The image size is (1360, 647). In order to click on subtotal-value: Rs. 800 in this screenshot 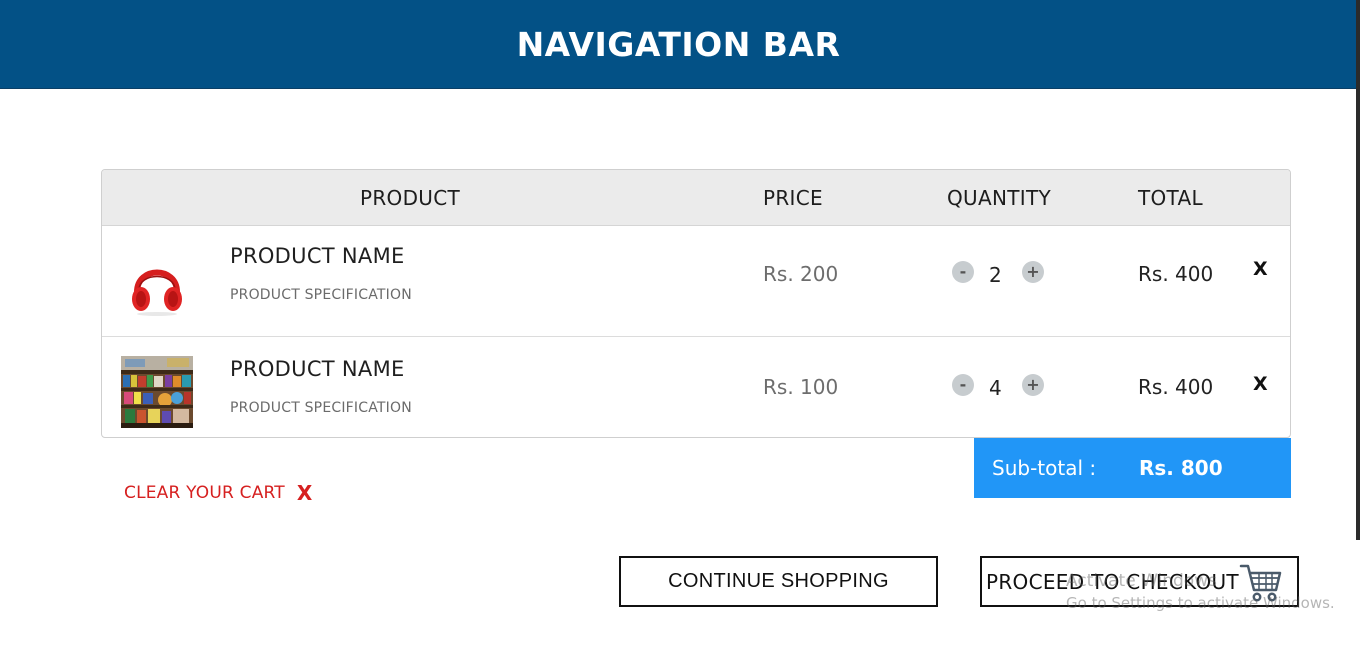, I will do `click(1181, 468)`.